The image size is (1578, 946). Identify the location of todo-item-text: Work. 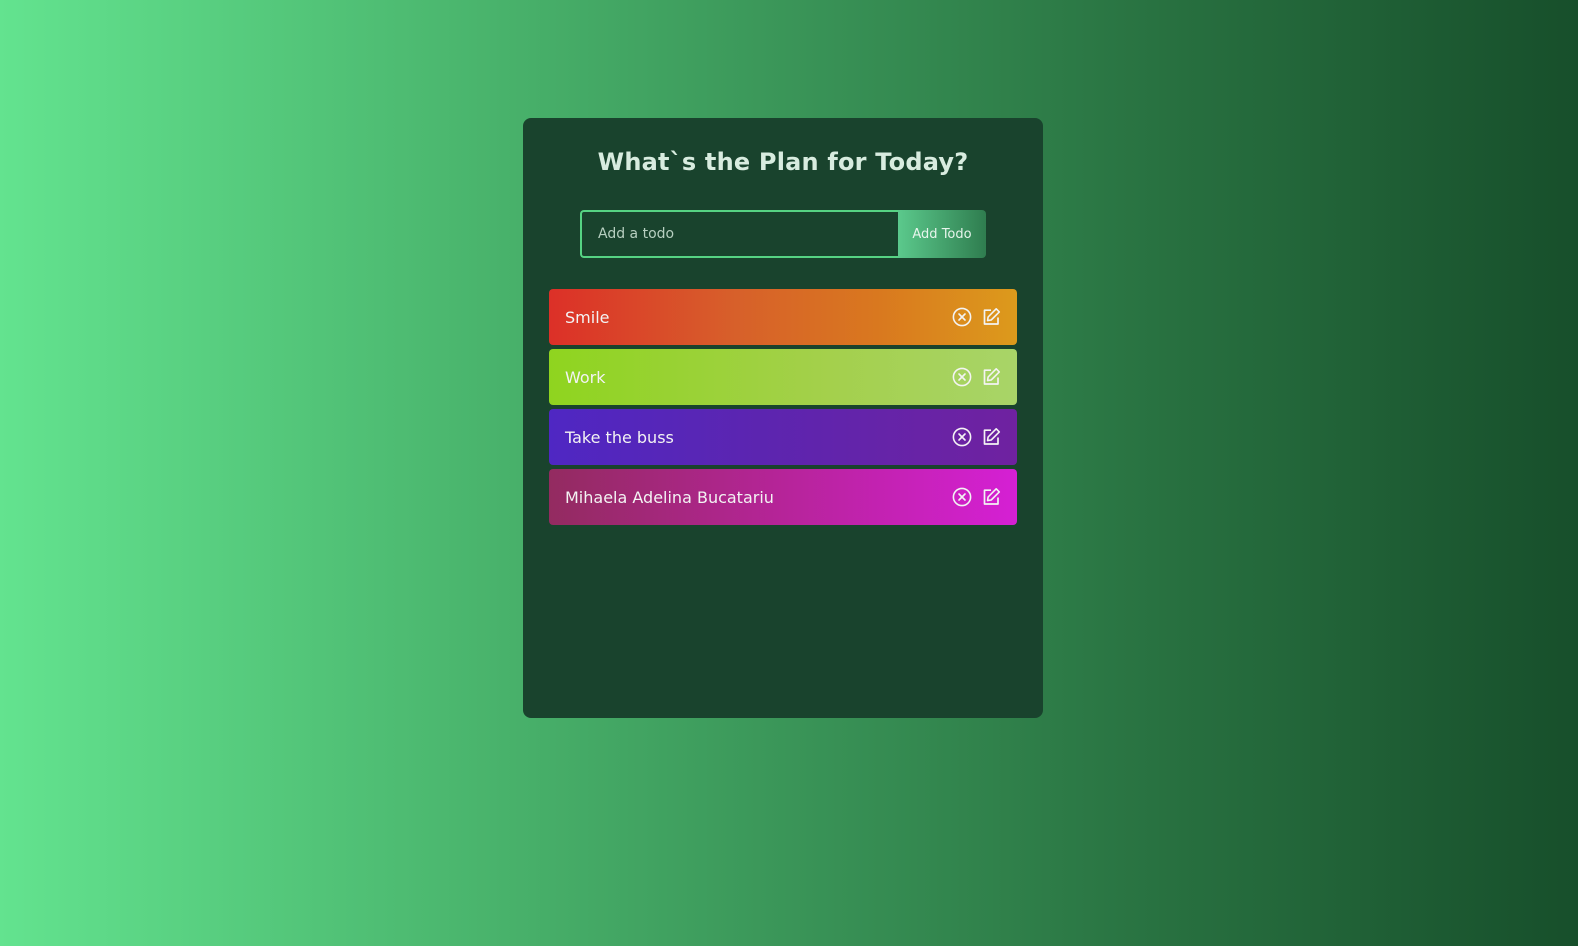
(585, 377).